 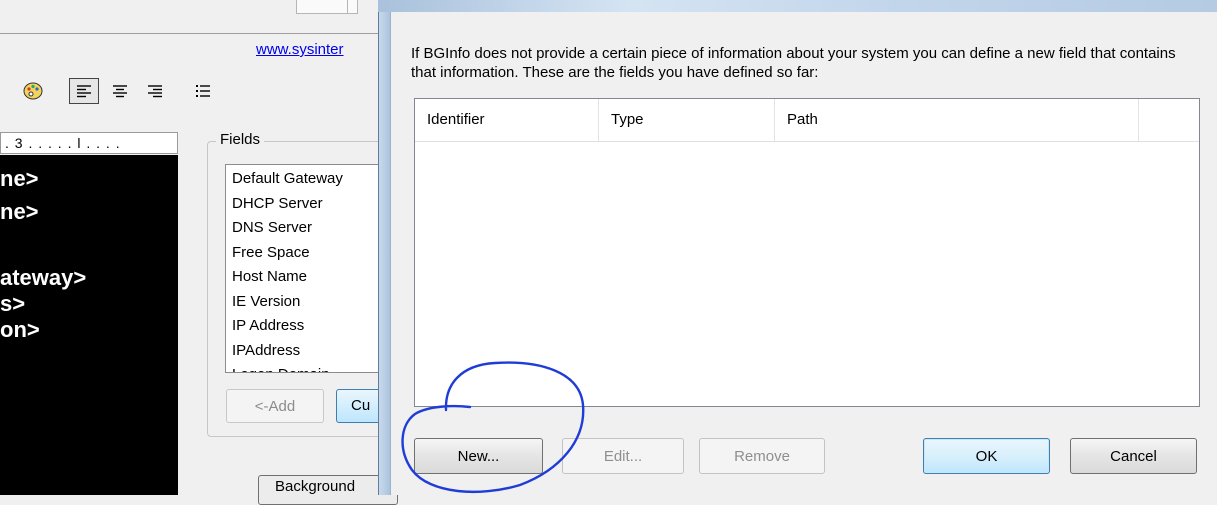 What do you see at coordinates (89, 143) in the screenshot?
I see `ruler: . 3 . . . . . l . . . .` at bounding box center [89, 143].